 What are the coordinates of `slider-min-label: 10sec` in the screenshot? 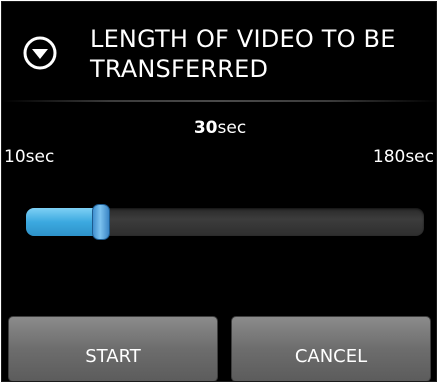 It's located at (29, 157).